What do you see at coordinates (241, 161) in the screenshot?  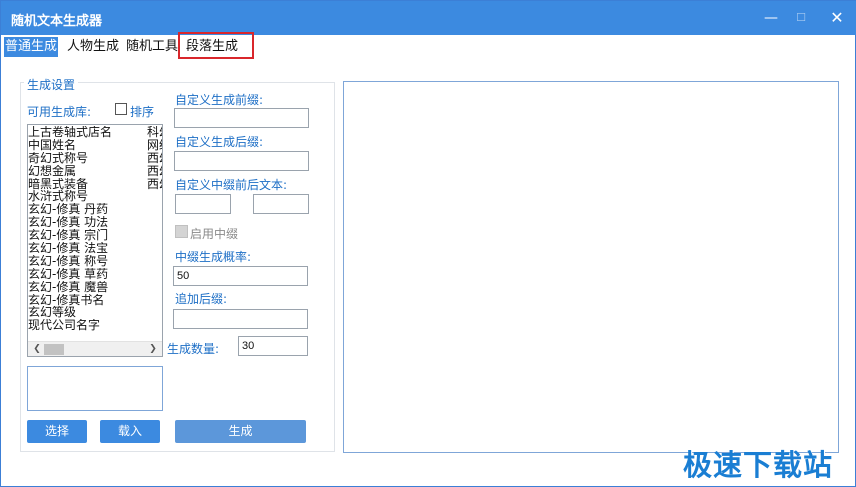 I see `suffix-input` at bounding box center [241, 161].